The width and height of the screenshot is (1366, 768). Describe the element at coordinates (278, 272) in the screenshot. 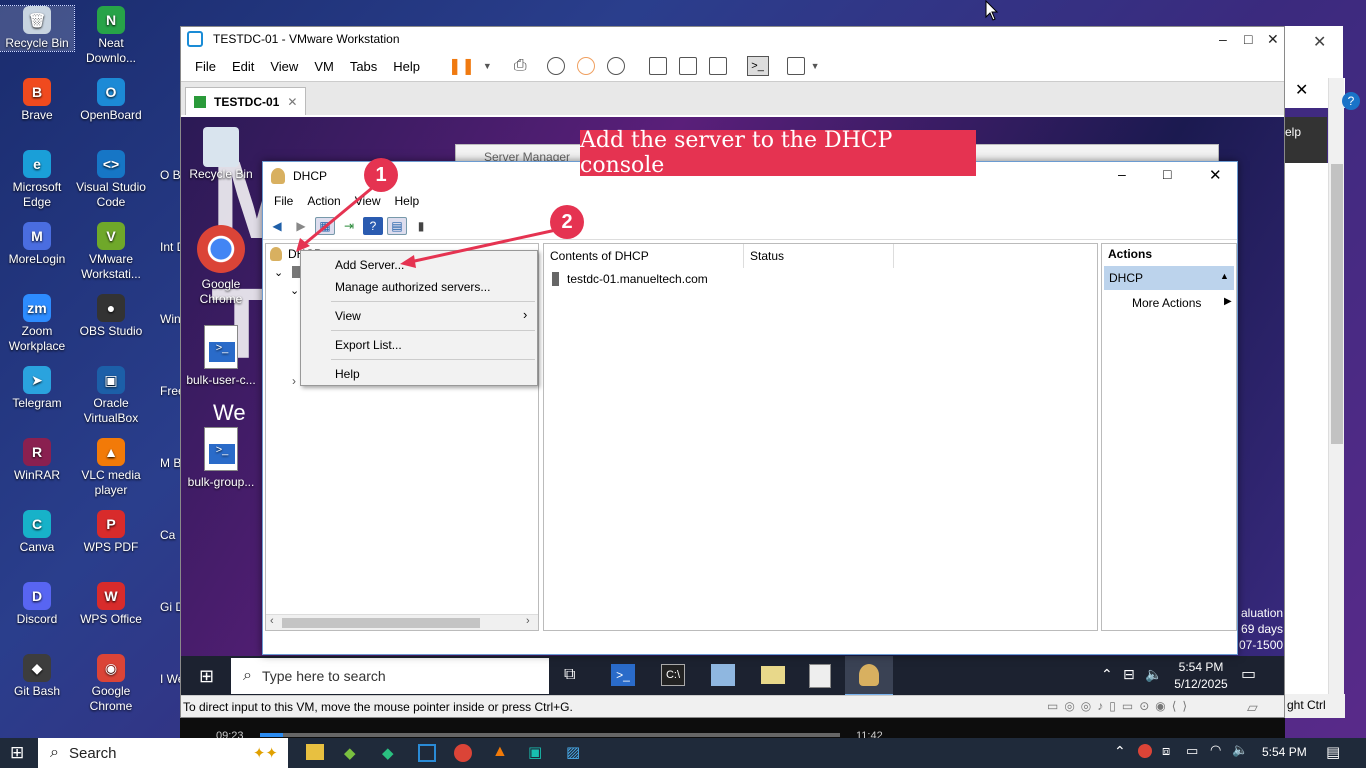

I see `chevron-down-icon: ⌄` at that location.